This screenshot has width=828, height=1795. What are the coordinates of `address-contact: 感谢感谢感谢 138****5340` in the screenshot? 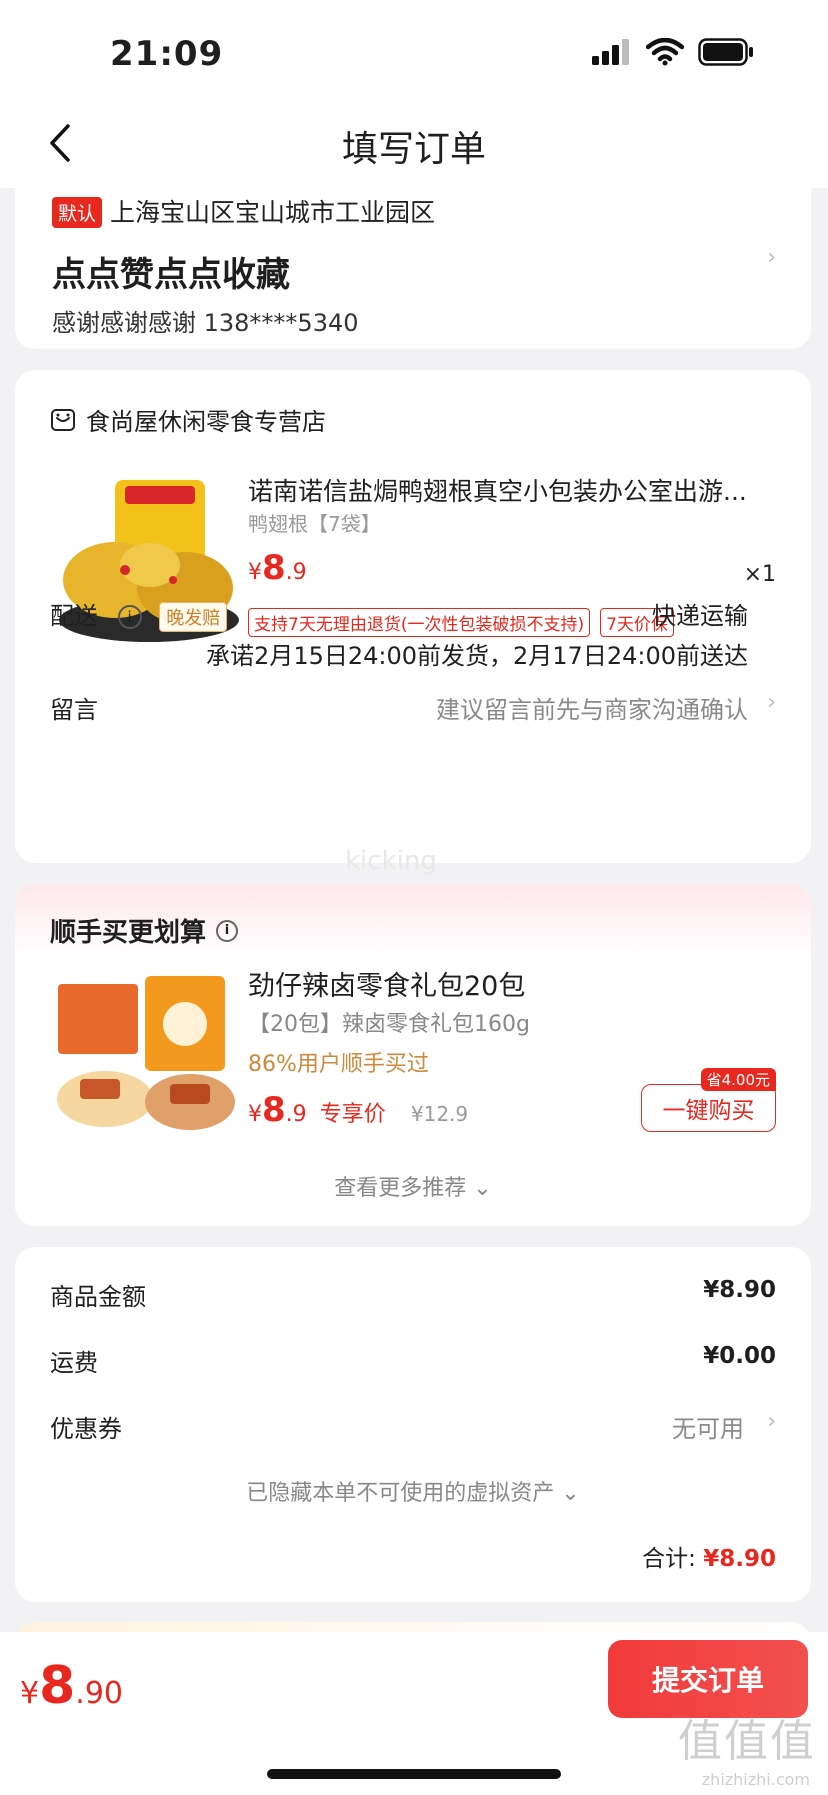 It's located at (205, 323).